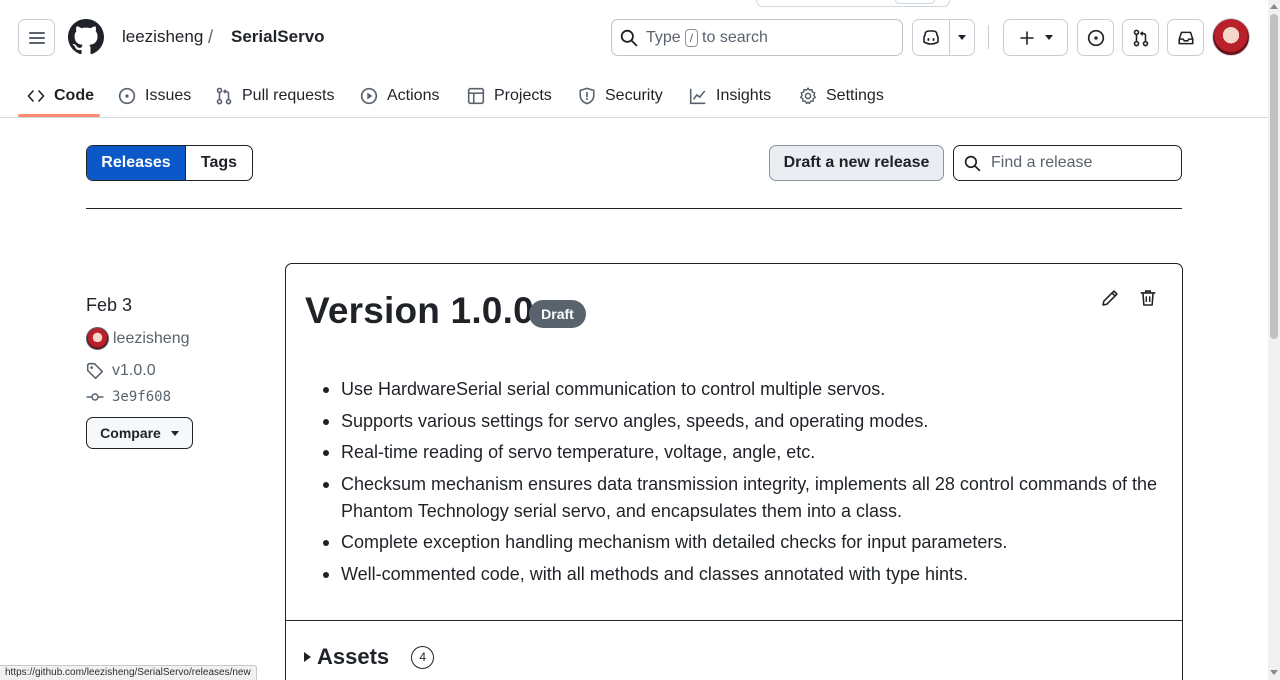  Describe the element at coordinates (97, 338) in the screenshot. I see `author-avatar` at that location.